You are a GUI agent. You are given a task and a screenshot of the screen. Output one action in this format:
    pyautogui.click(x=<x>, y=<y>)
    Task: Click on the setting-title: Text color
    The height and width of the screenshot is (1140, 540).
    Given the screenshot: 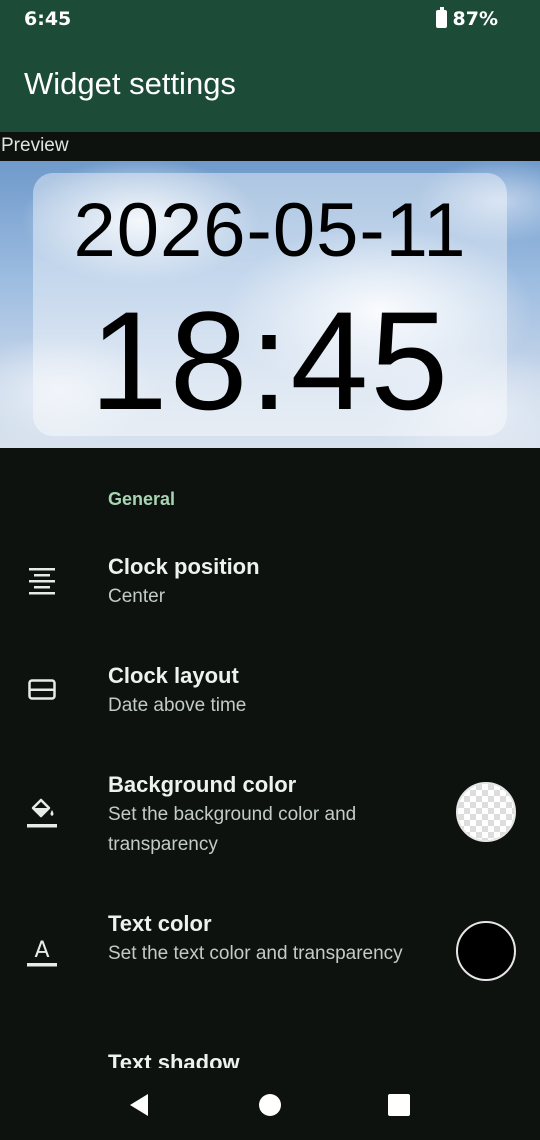 What is the action you would take?
    pyautogui.click(x=160, y=923)
    